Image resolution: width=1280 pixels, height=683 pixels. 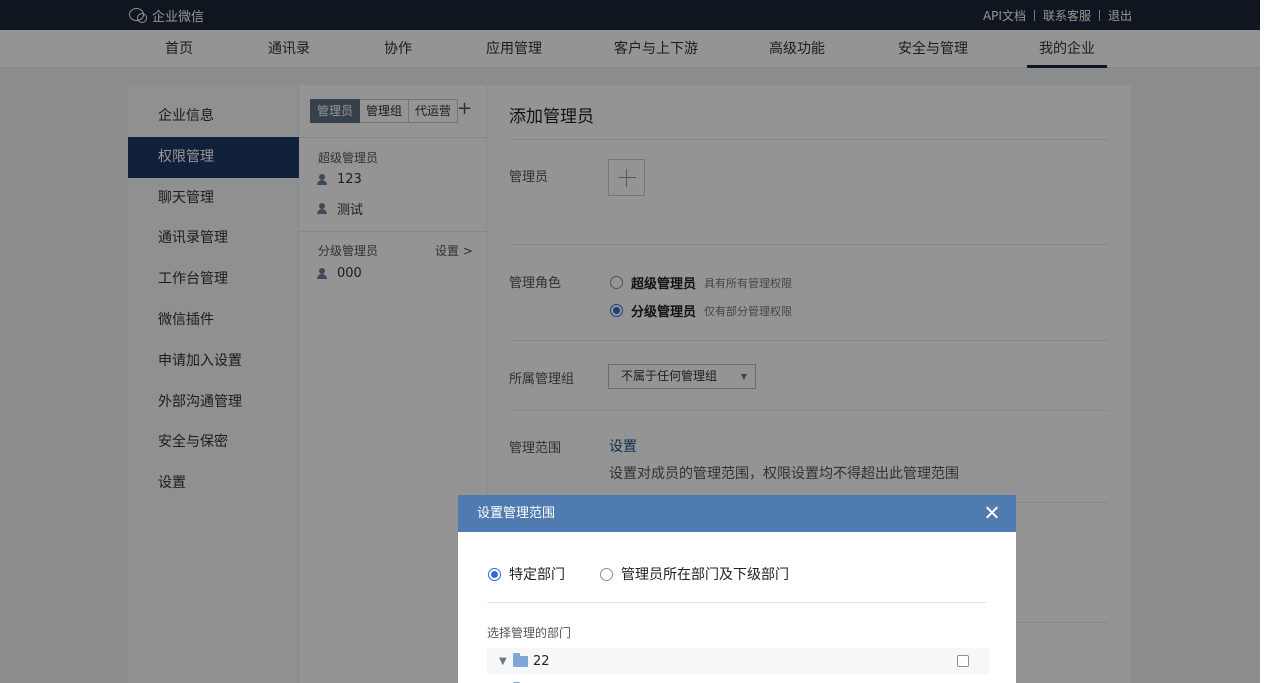 I want to click on dialog-header: 设置管理范围, so click(x=737, y=513).